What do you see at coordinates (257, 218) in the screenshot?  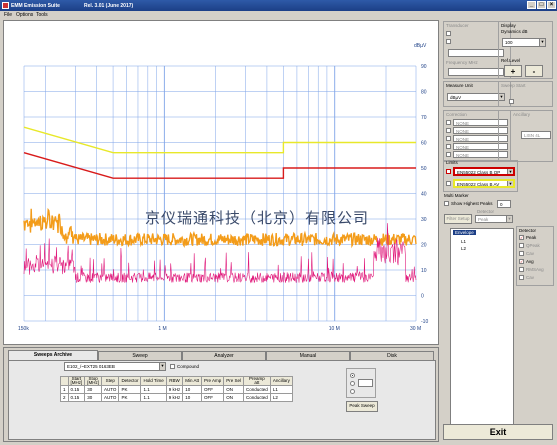 I see `watermark-text: 京仪瑞通科技（北京）有限公司` at bounding box center [257, 218].